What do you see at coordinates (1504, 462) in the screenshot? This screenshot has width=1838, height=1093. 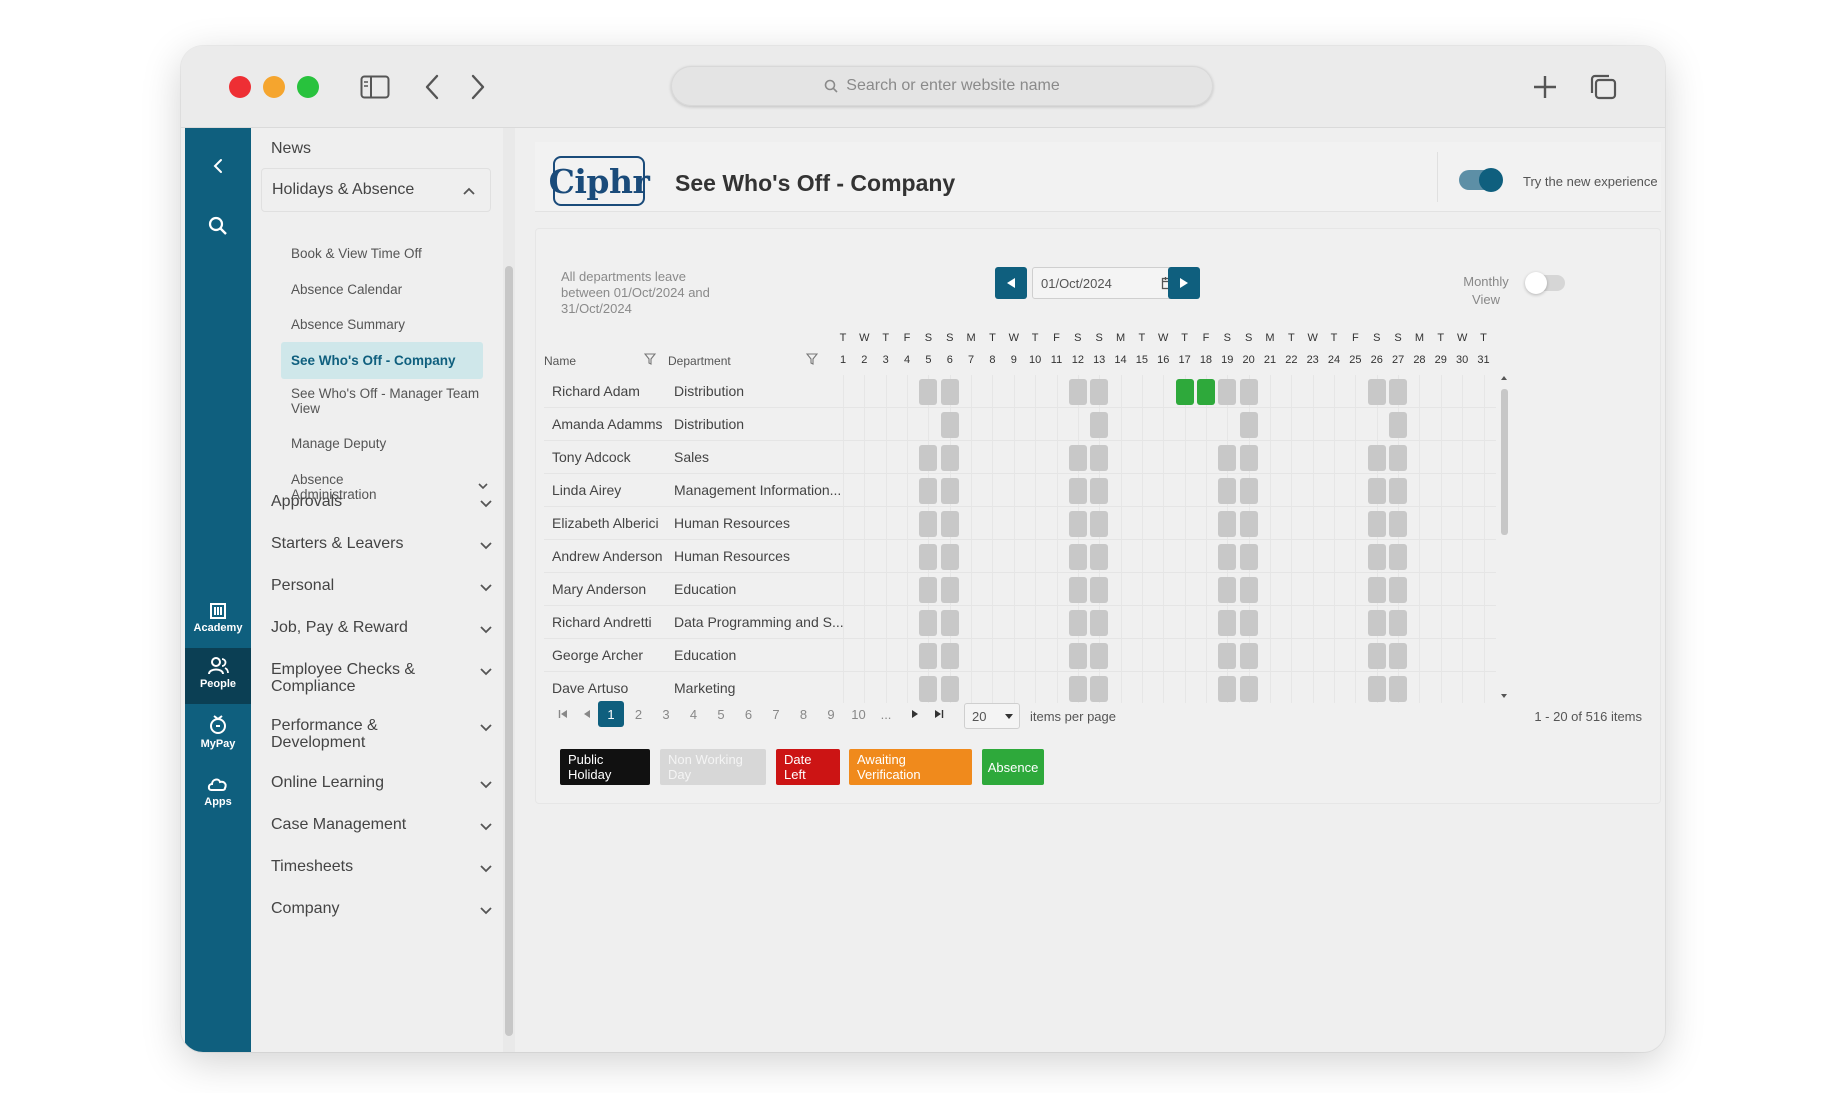 I see `grid-scroll-thumb` at bounding box center [1504, 462].